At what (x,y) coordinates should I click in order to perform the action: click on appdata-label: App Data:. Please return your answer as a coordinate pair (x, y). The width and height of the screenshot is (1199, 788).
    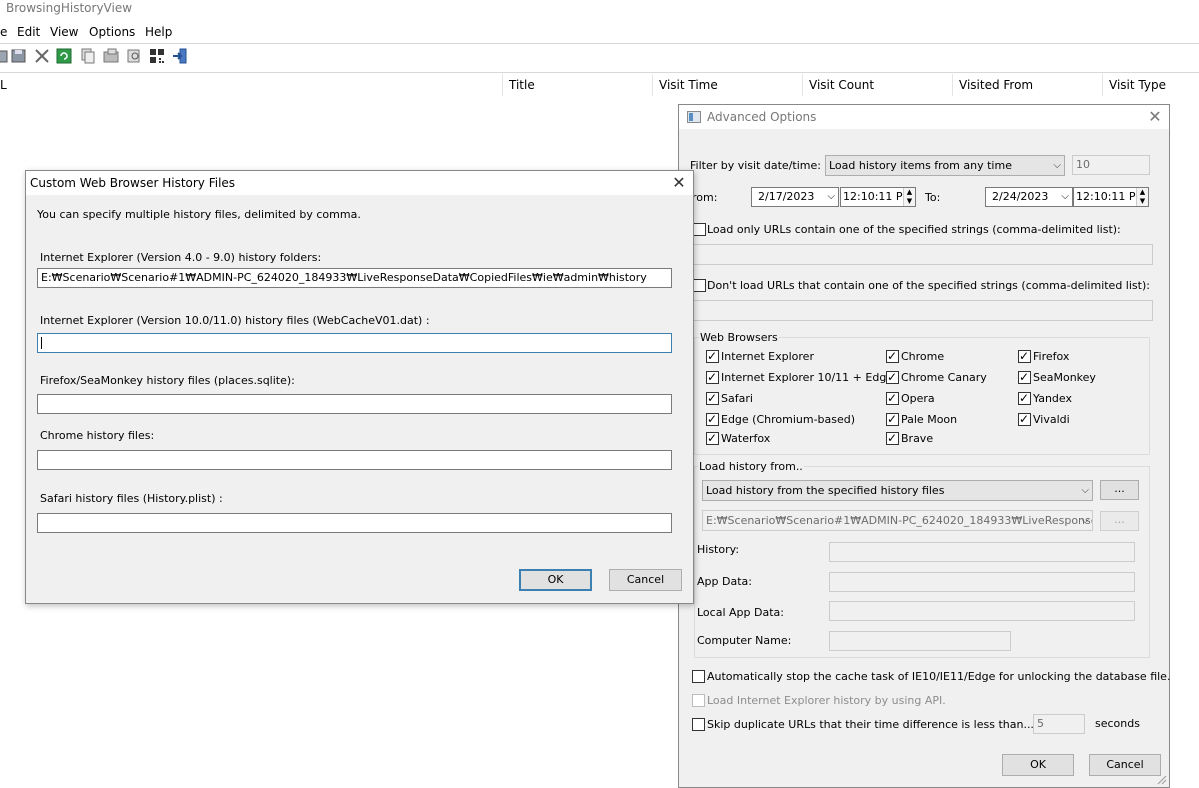
    Looking at the image, I should click on (724, 581).